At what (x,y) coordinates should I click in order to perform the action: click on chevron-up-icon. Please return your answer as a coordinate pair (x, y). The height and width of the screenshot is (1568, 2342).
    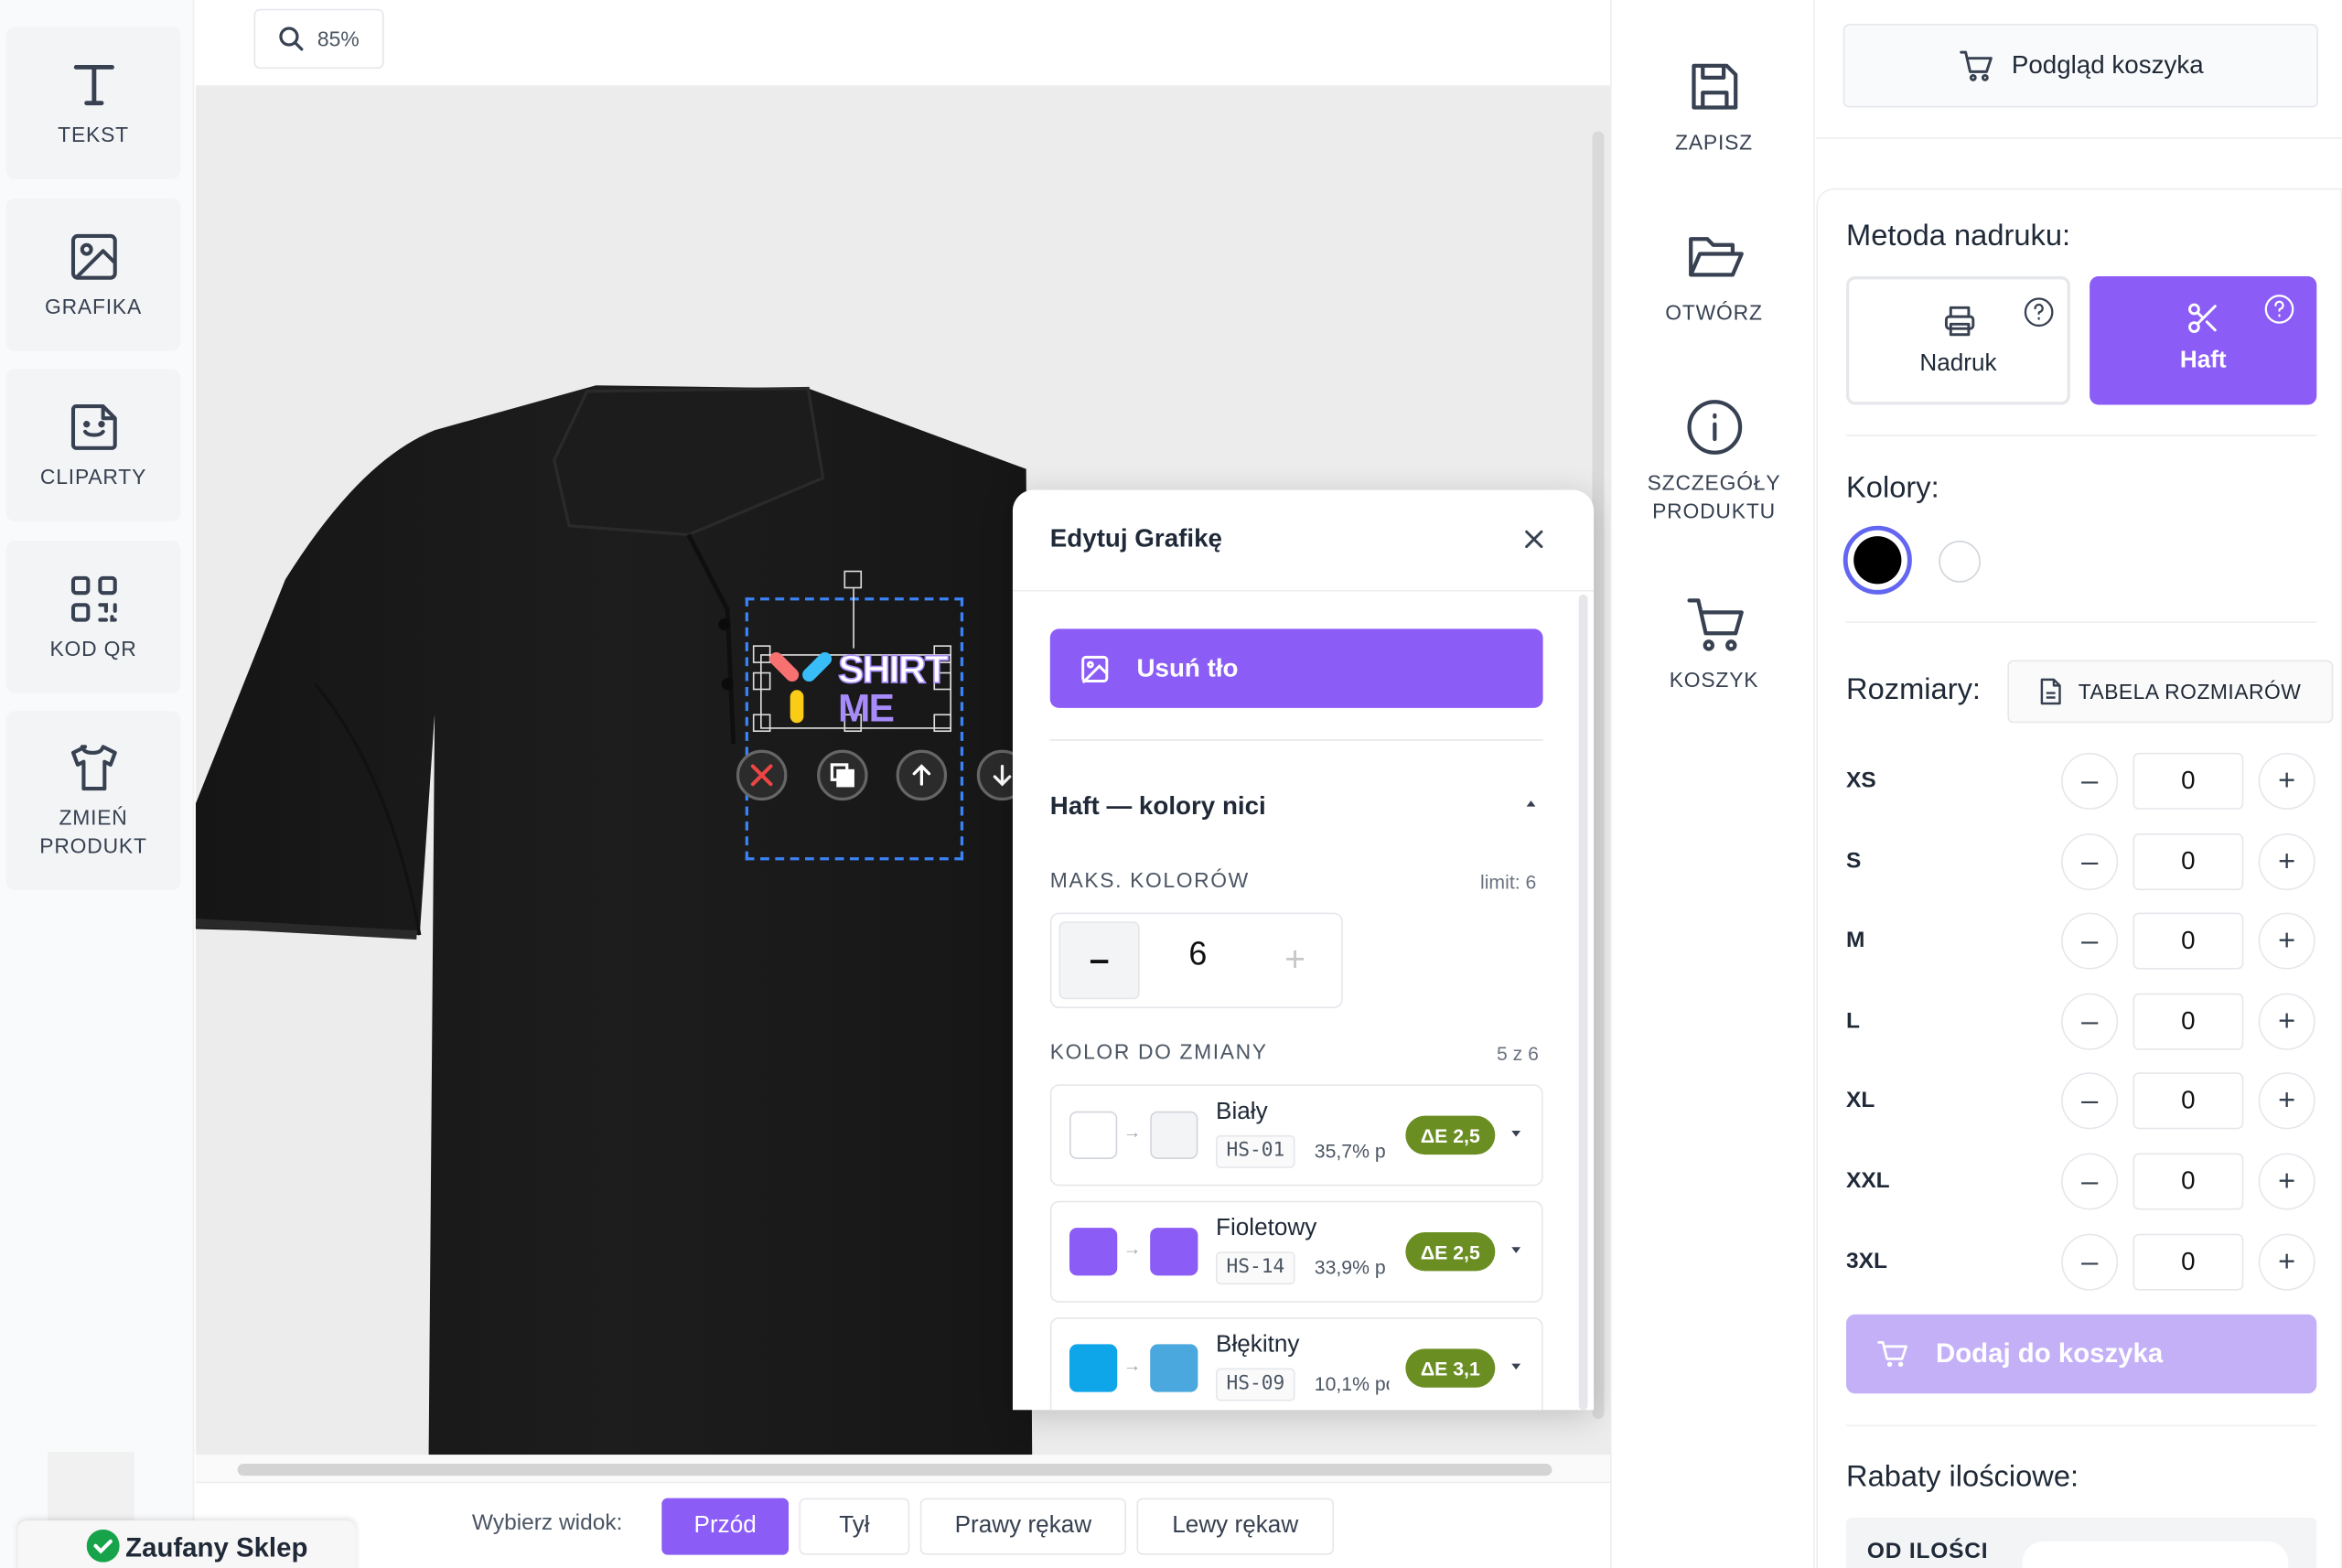
    Looking at the image, I should click on (1531, 803).